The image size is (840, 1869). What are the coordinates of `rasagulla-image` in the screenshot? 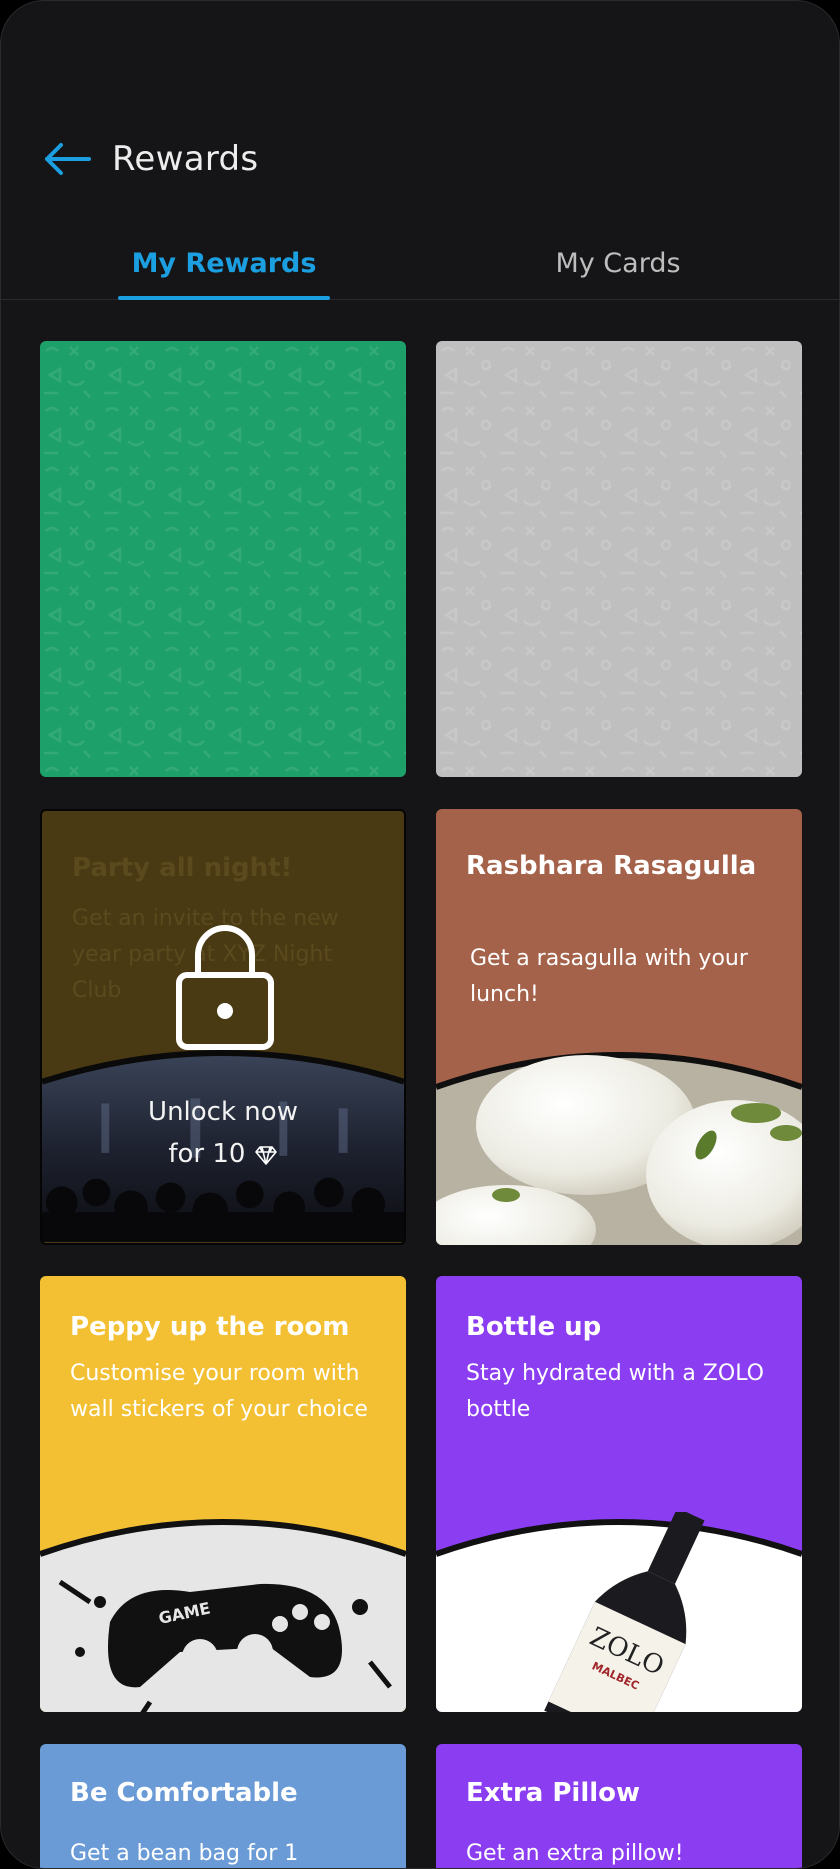 It's located at (619, 1148).